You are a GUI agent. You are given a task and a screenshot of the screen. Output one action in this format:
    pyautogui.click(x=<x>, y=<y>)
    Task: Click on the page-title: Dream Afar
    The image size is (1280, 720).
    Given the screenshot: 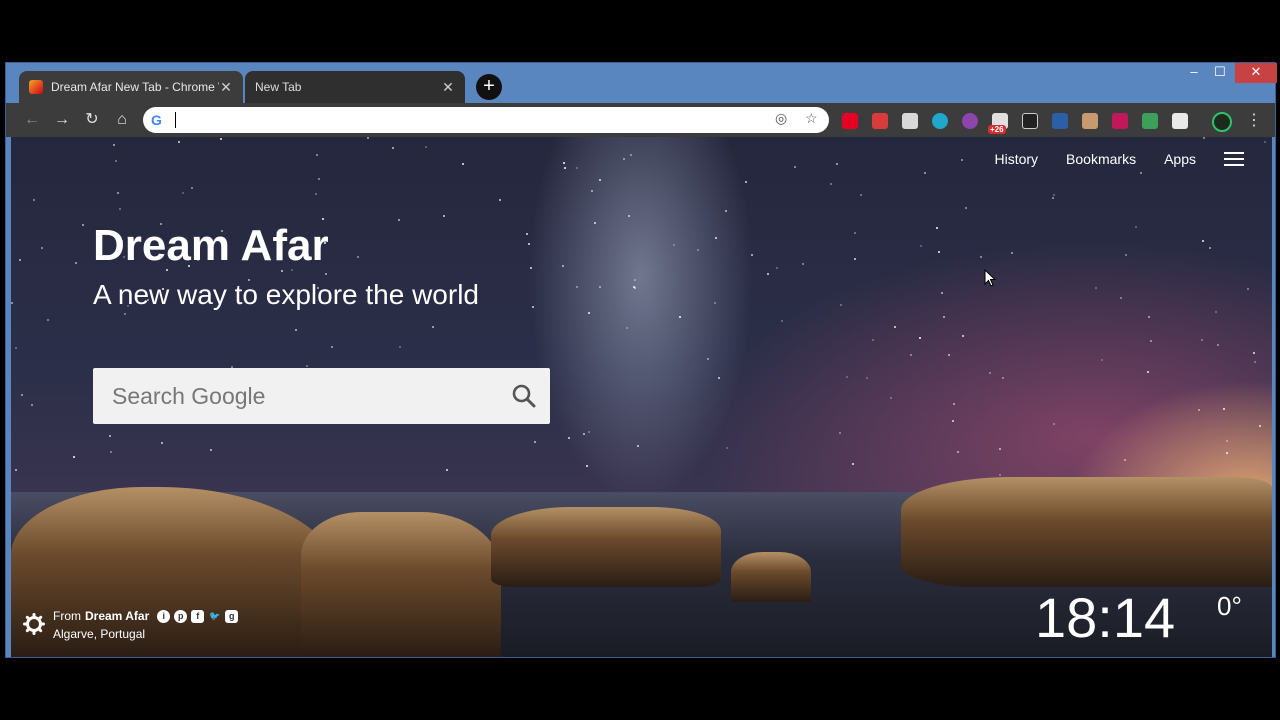 What is the action you would take?
    pyautogui.click(x=211, y=245)
    